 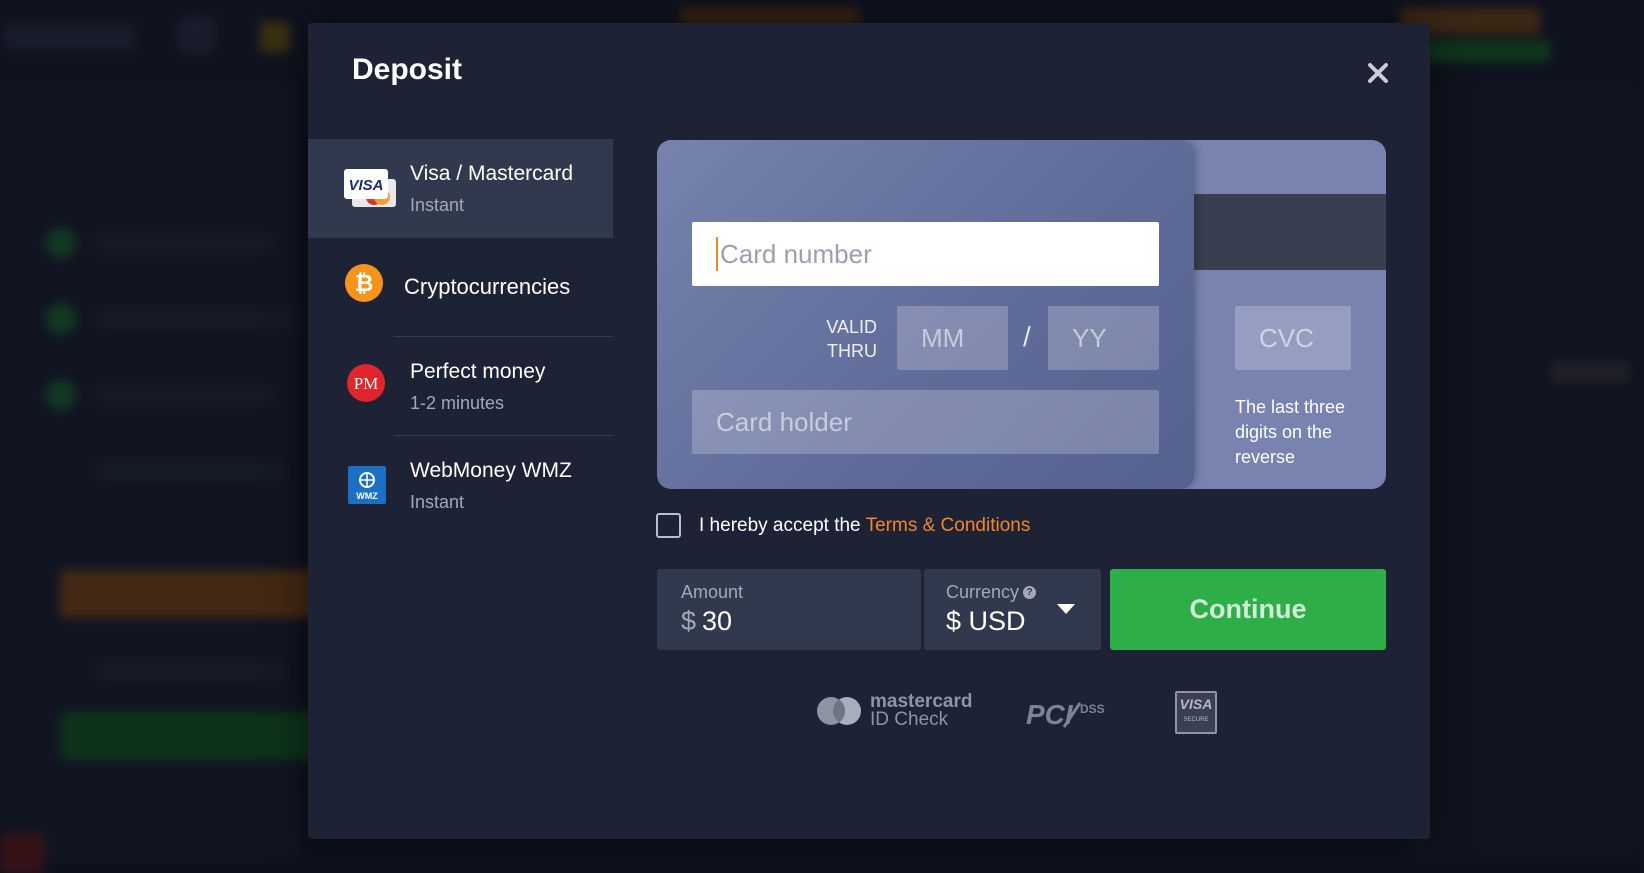 I want to click on help-icon: ?, so click(x=1030, y=592).